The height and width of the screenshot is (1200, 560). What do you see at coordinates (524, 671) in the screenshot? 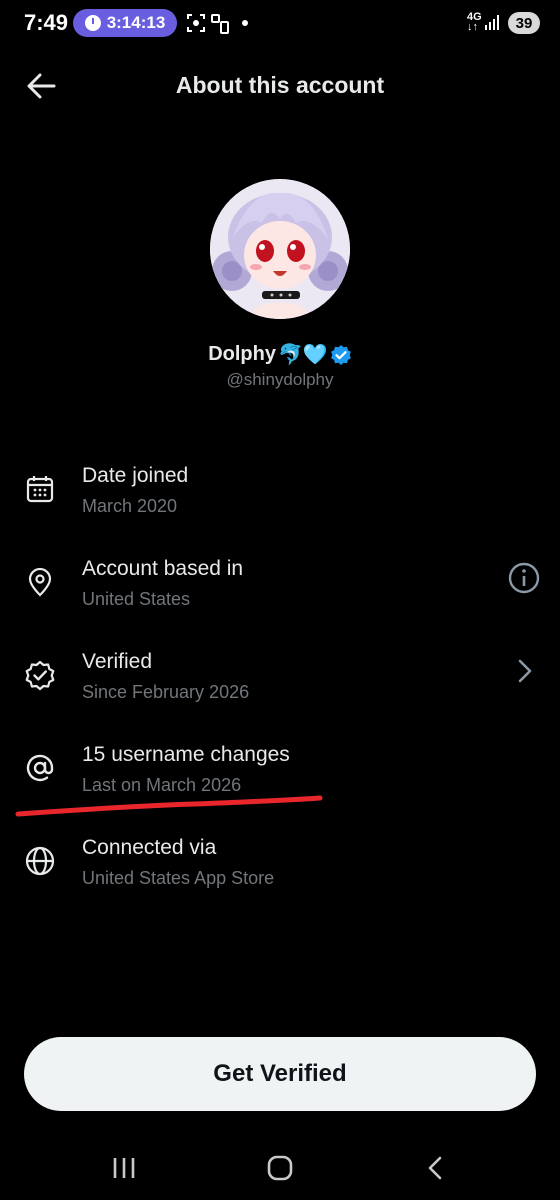
I see `chevron-right-icon` at bounding box center [524, 671].